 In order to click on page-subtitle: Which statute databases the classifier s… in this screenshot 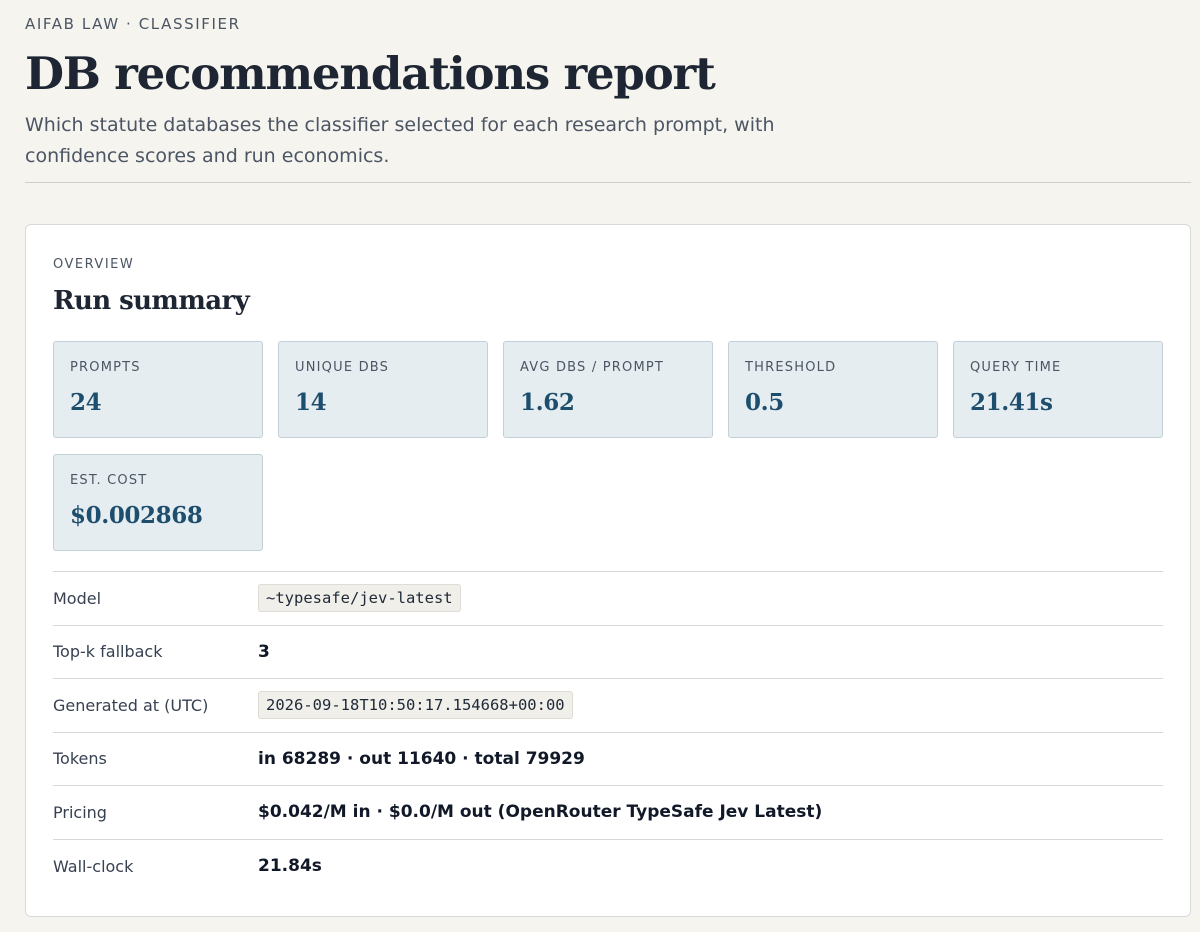, I will do `click(400, 140)`.